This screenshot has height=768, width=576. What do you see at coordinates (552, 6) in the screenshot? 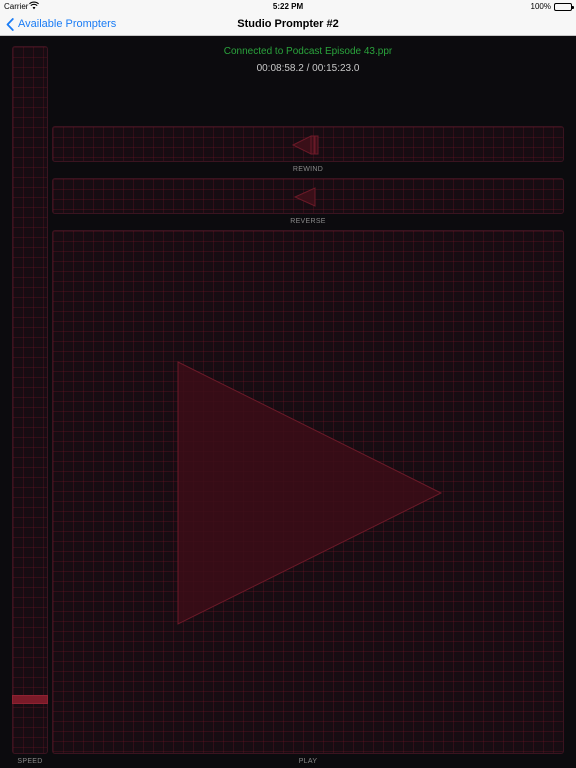
I see `battery-status: 100%` at bounding box center [552, 6].